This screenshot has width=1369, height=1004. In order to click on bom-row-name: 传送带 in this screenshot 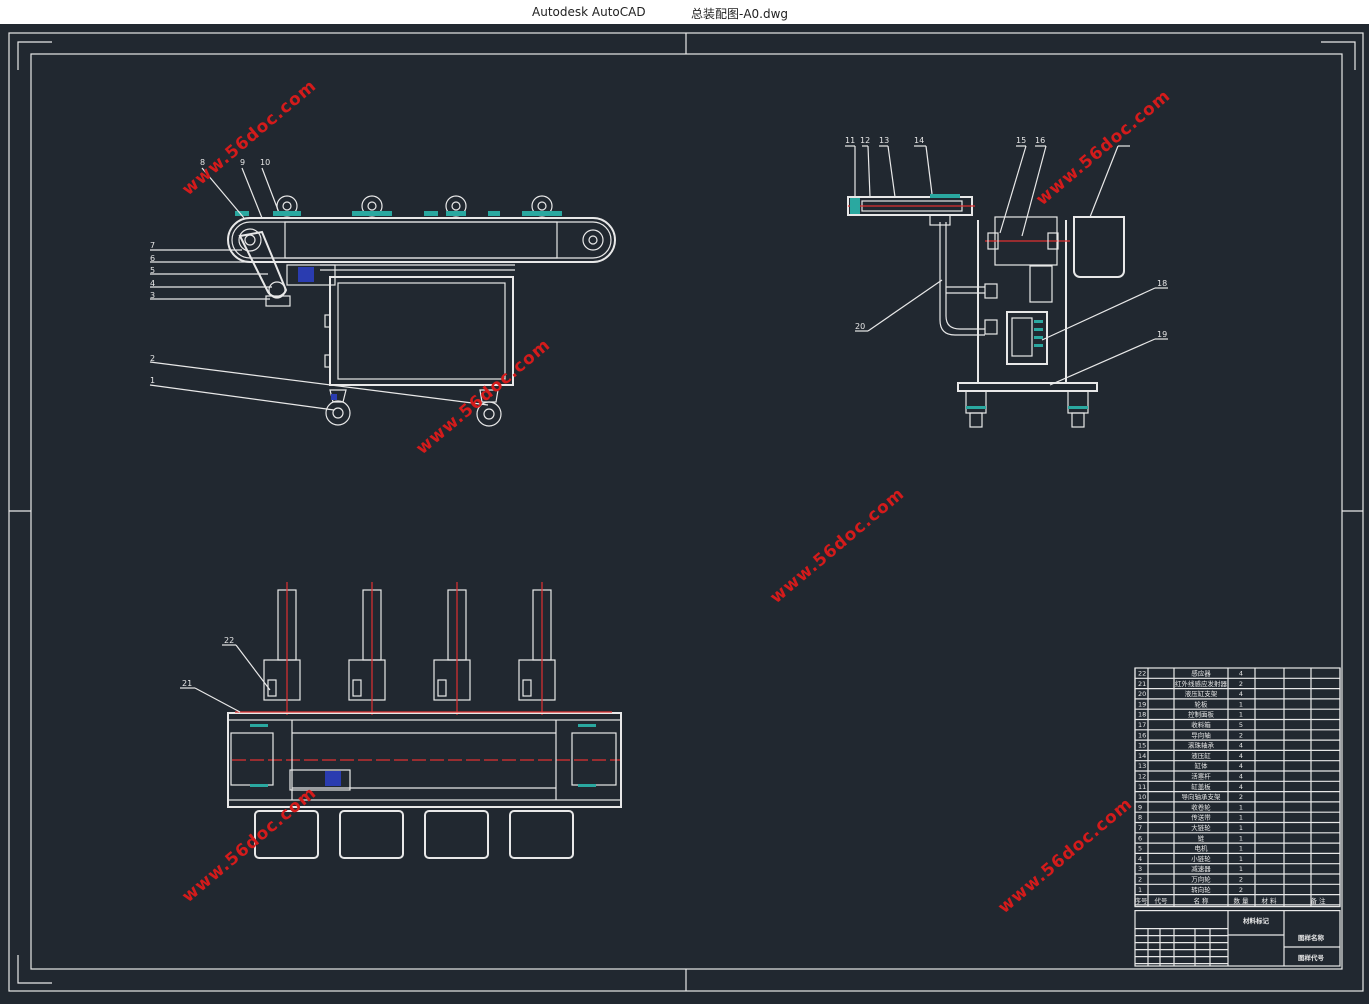, I will do `click(1201, 817)`.